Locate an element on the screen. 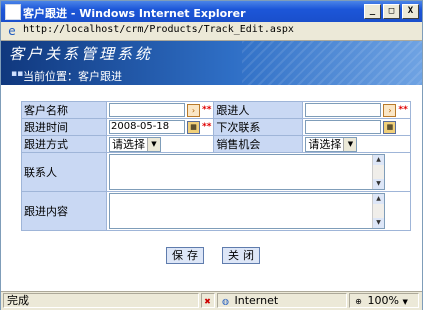  content-textarea: ▲ ▼ is located at coordinates (247, 211).